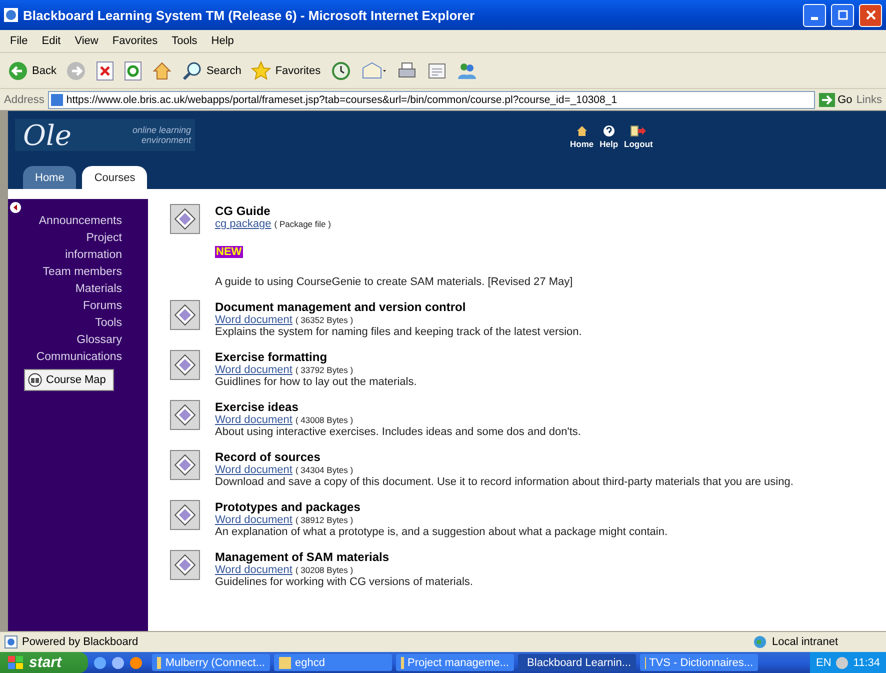  What do you see at coordinates (57, 100) in the screenshot?
I see `page-icon` at bounding box center [57, 100].